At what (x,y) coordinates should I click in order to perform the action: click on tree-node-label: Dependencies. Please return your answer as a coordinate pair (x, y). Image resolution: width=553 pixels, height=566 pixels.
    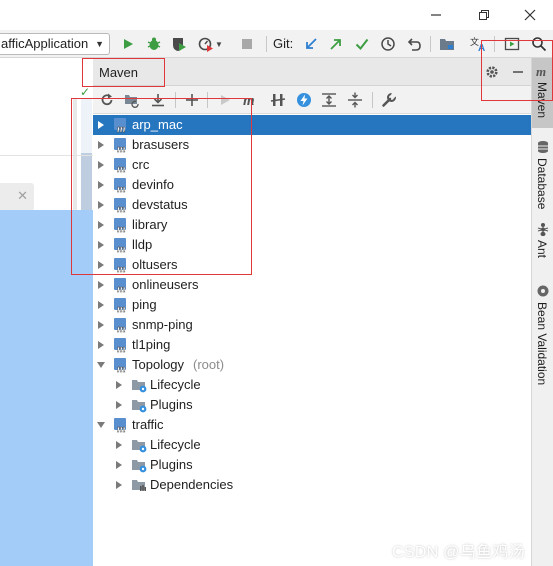
    Looking at the image, I should click on (192, 484).